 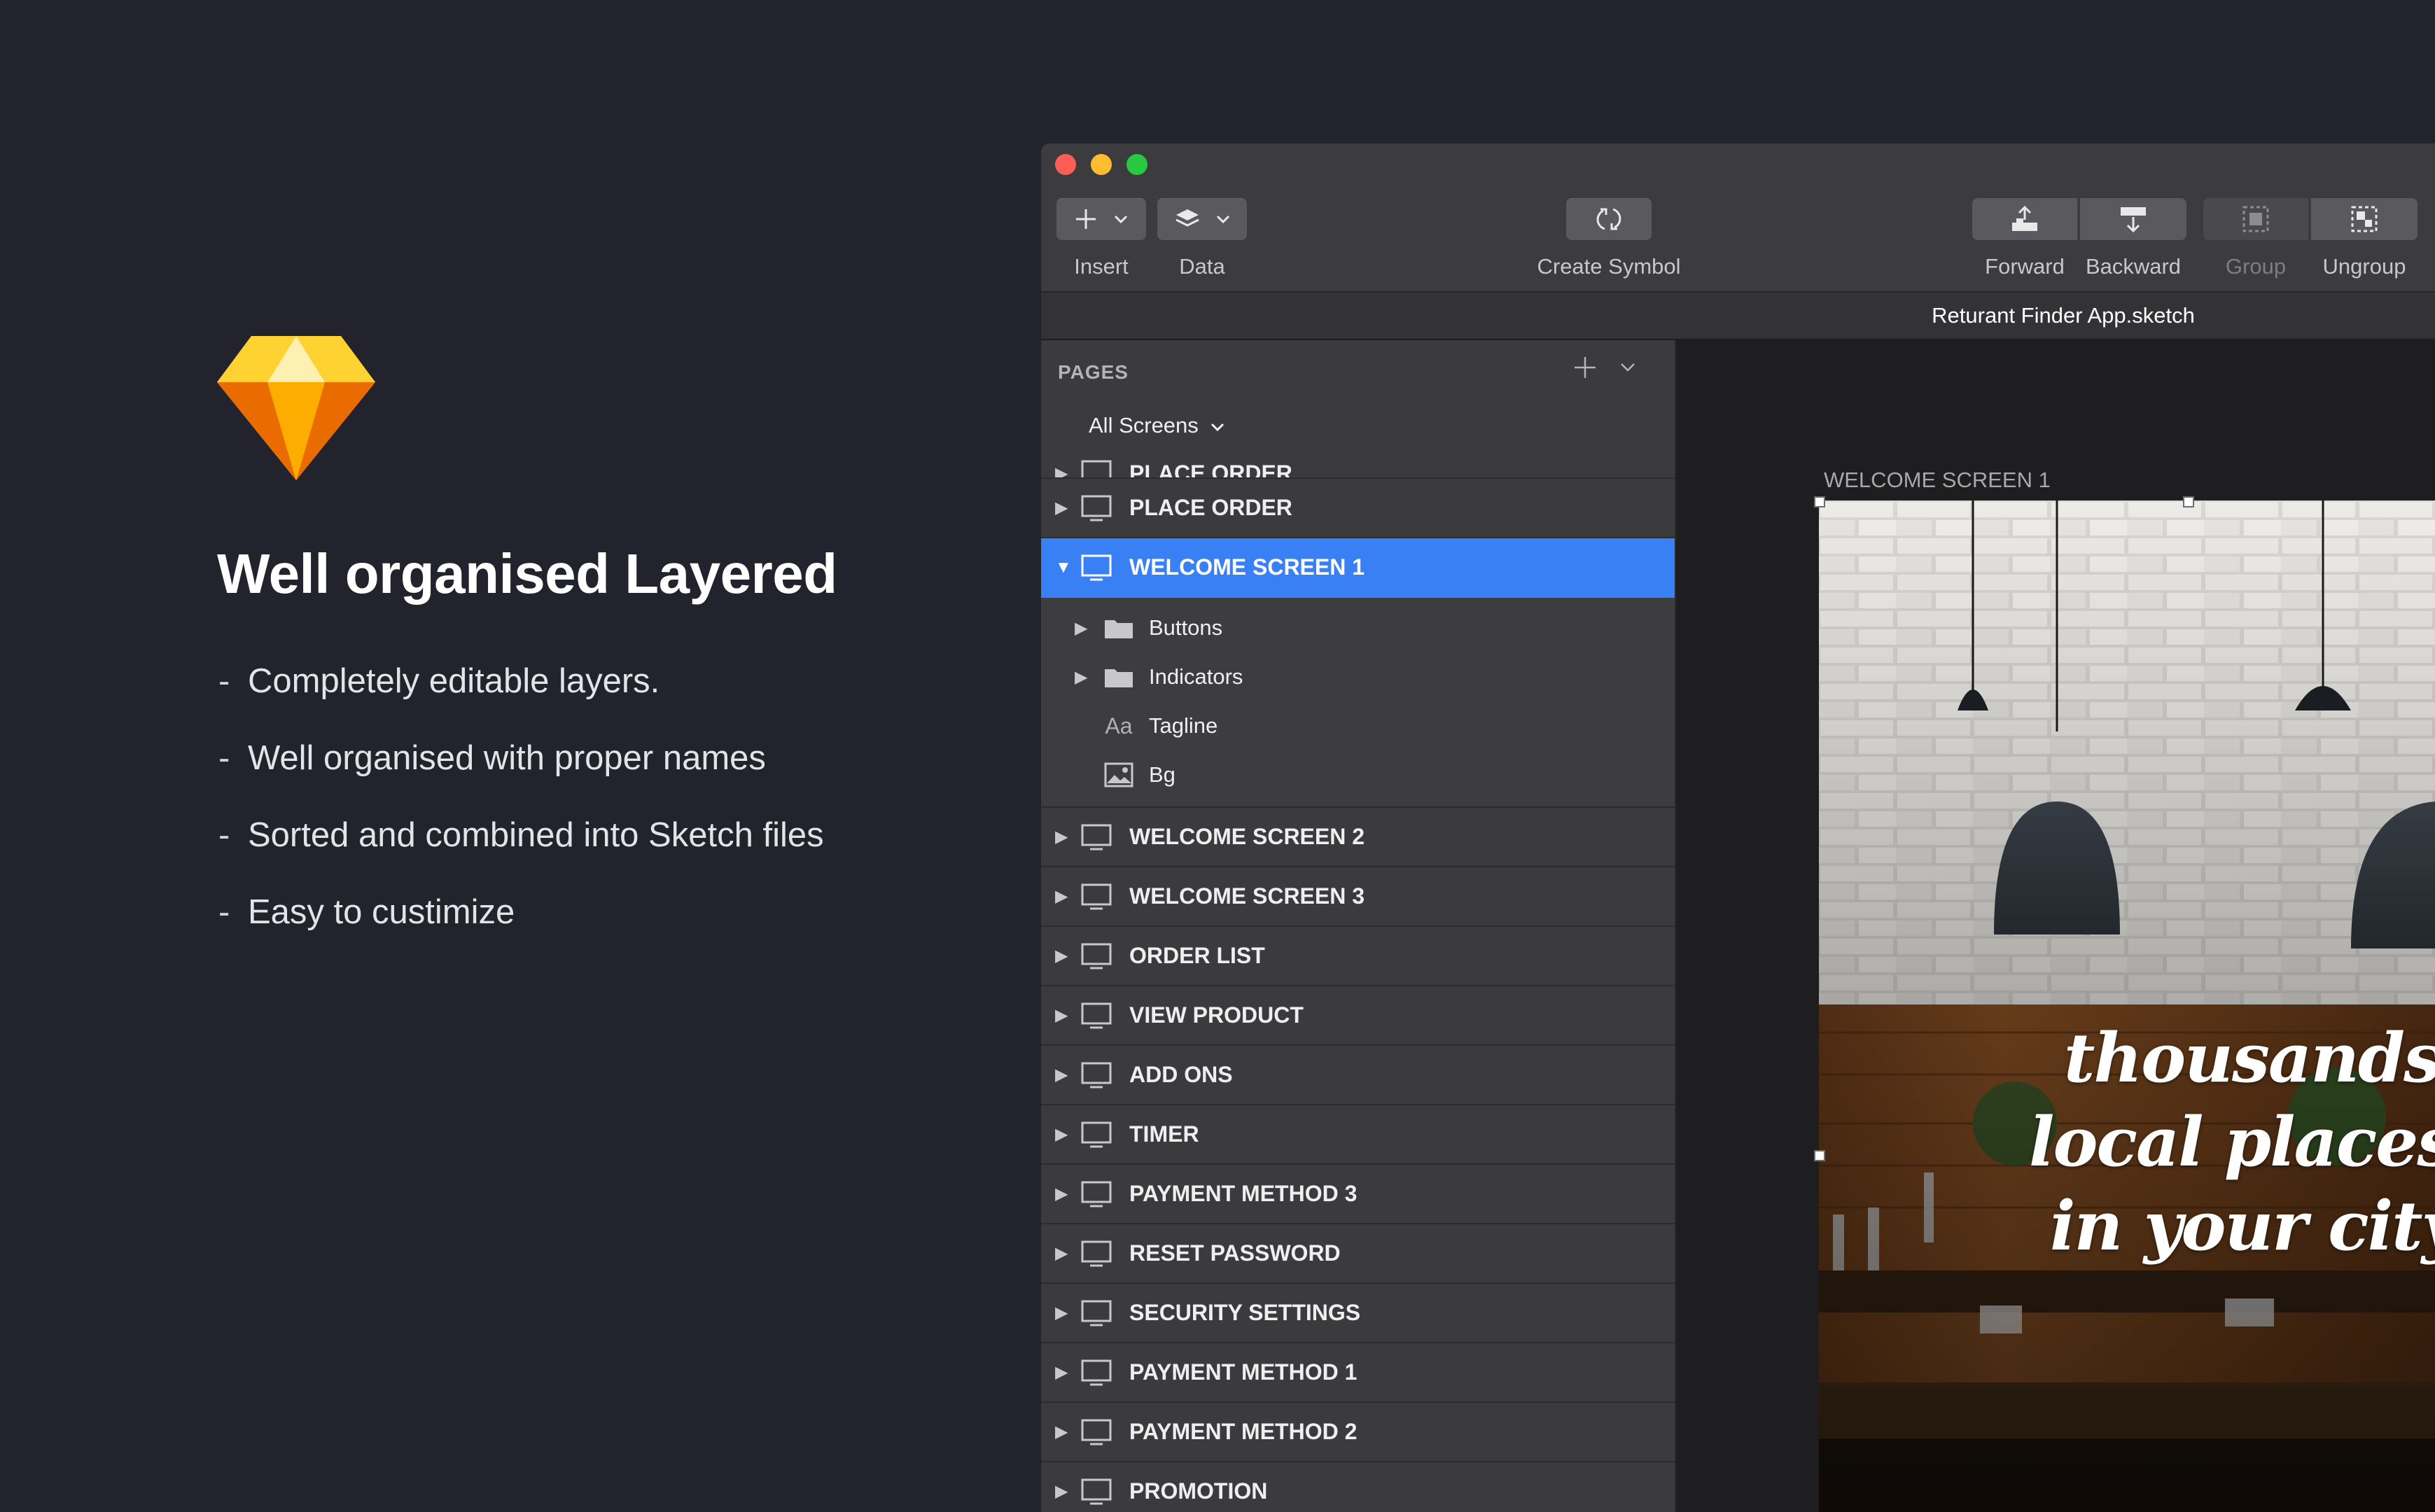 What do you see at coordinates (1202, 266) in the screenshot?
I see `data-label: Data` at bounding box center [1202, 266].